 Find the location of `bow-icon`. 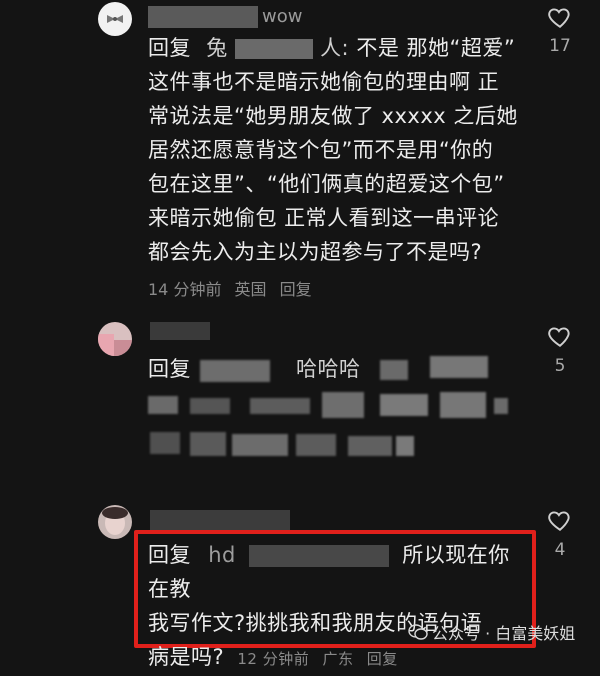

bow-icon is located at coordinates (115, 19).